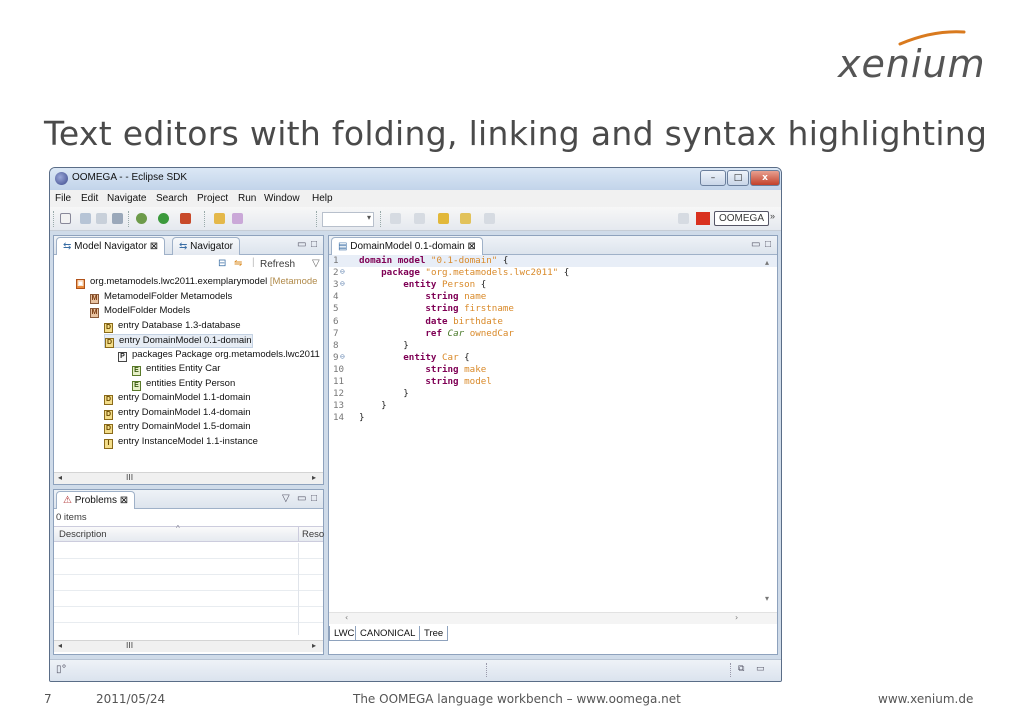 The height and width of the screenshot is (718, 1023). What do you see at coordinates (736, 617) in the screenshot?
I see `scroll-right-icon: ›` at bounding box center [736, 617].